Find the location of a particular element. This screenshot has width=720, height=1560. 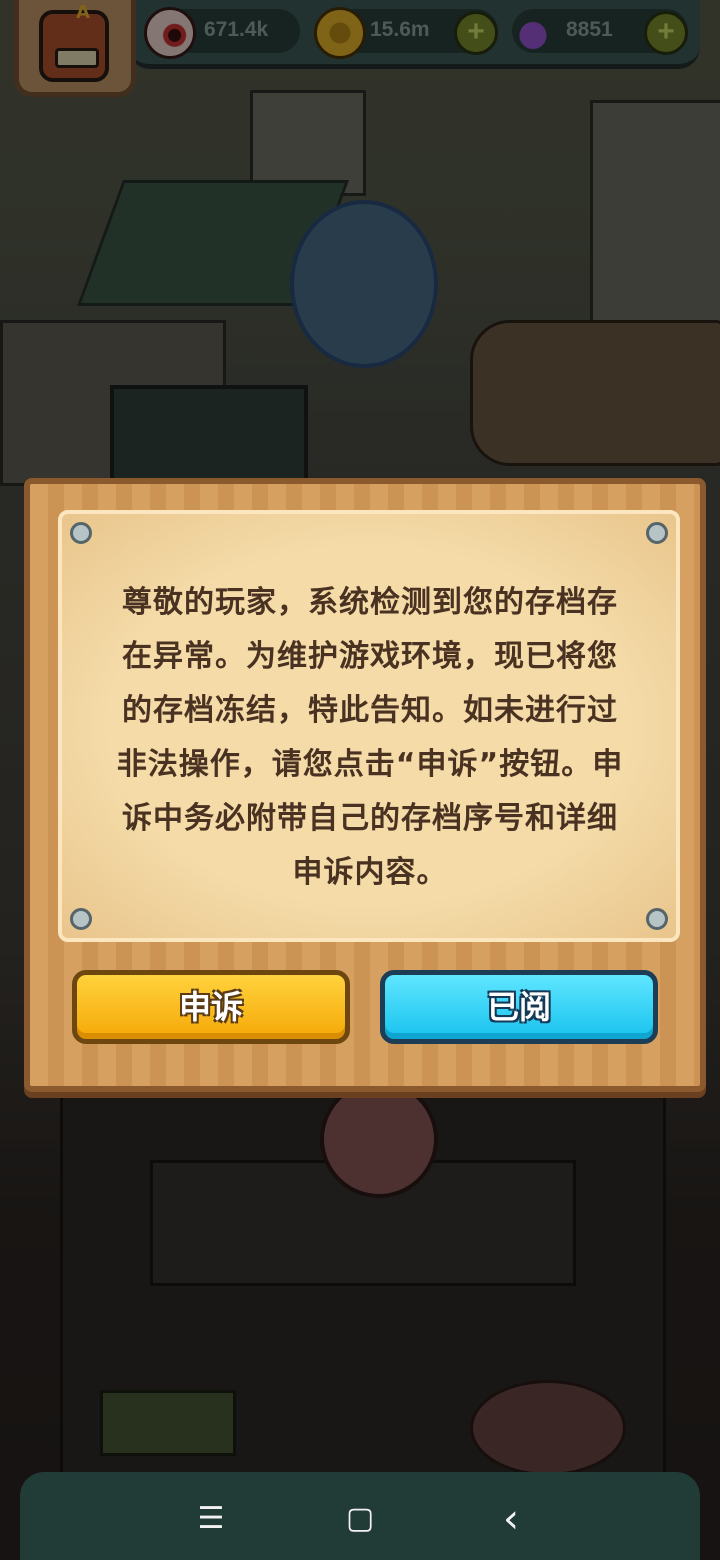

home-key-icon: ▢ is located at coordinates (360, 1519).